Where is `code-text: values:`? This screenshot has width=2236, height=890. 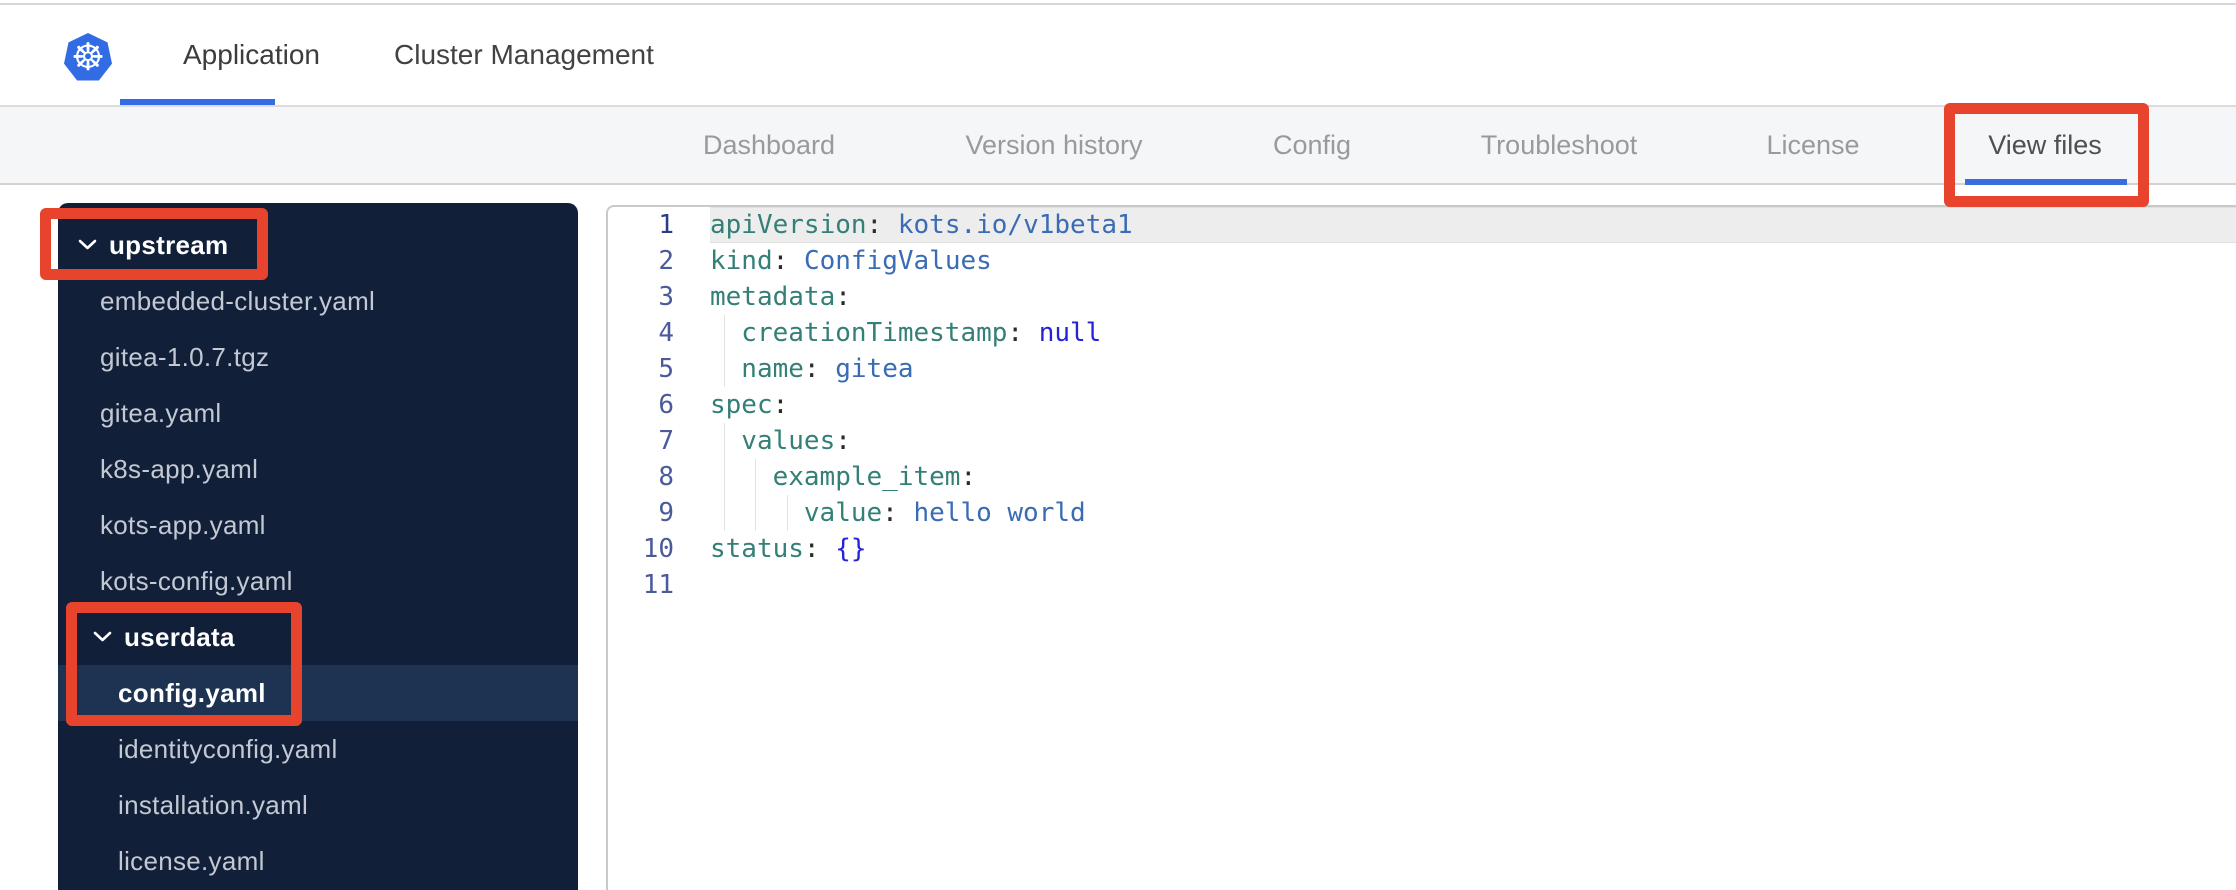 code-text: values: is located at coordinates (1473, 441).